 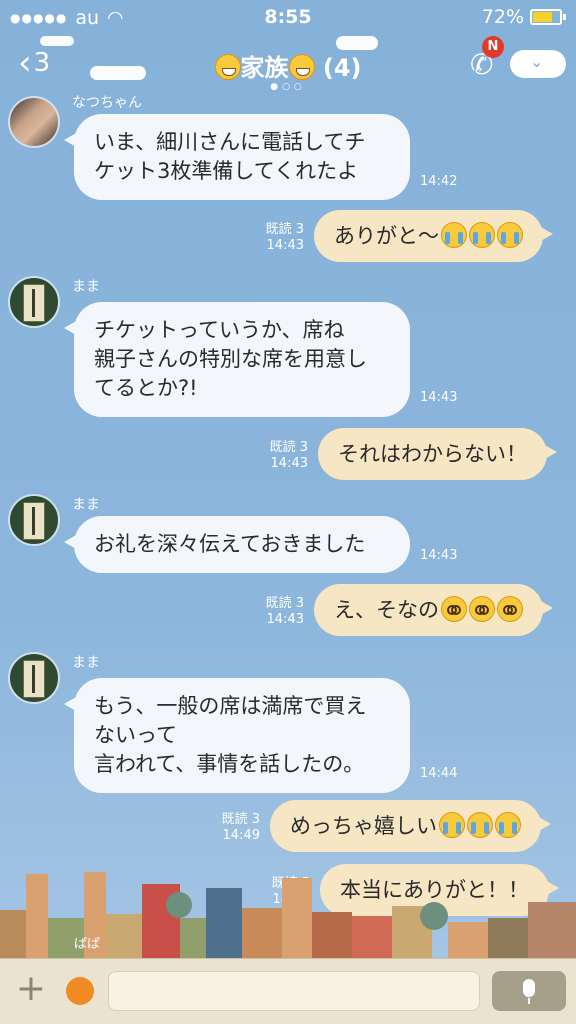 I want to click on page-indicator: ●○○, so click(x=288, y=87).